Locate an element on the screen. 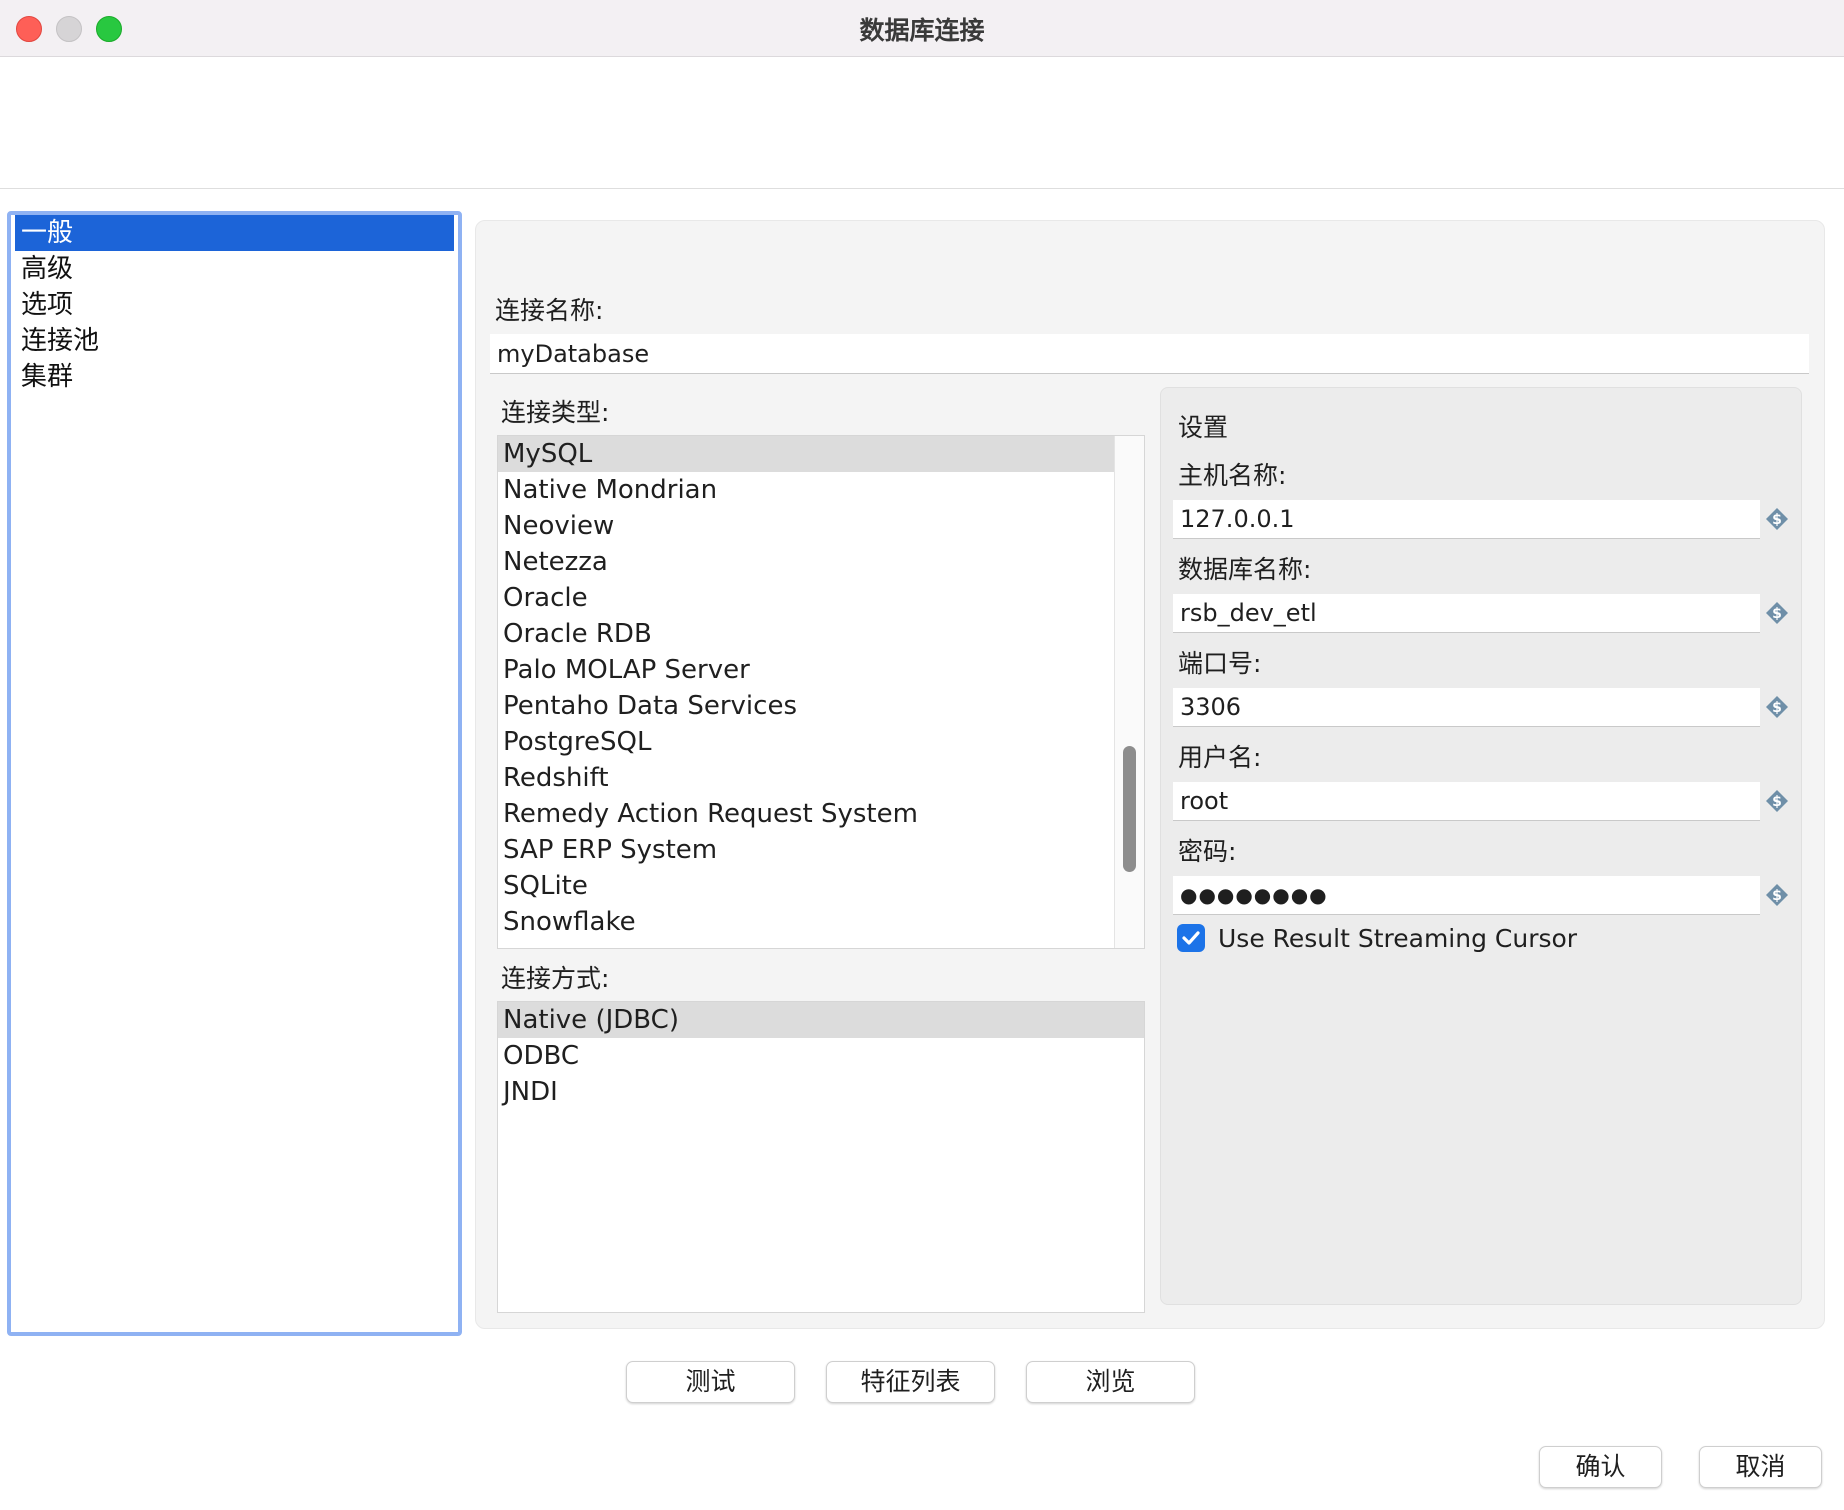  scrollbar-thumb is located at coordinates (1129, 809).